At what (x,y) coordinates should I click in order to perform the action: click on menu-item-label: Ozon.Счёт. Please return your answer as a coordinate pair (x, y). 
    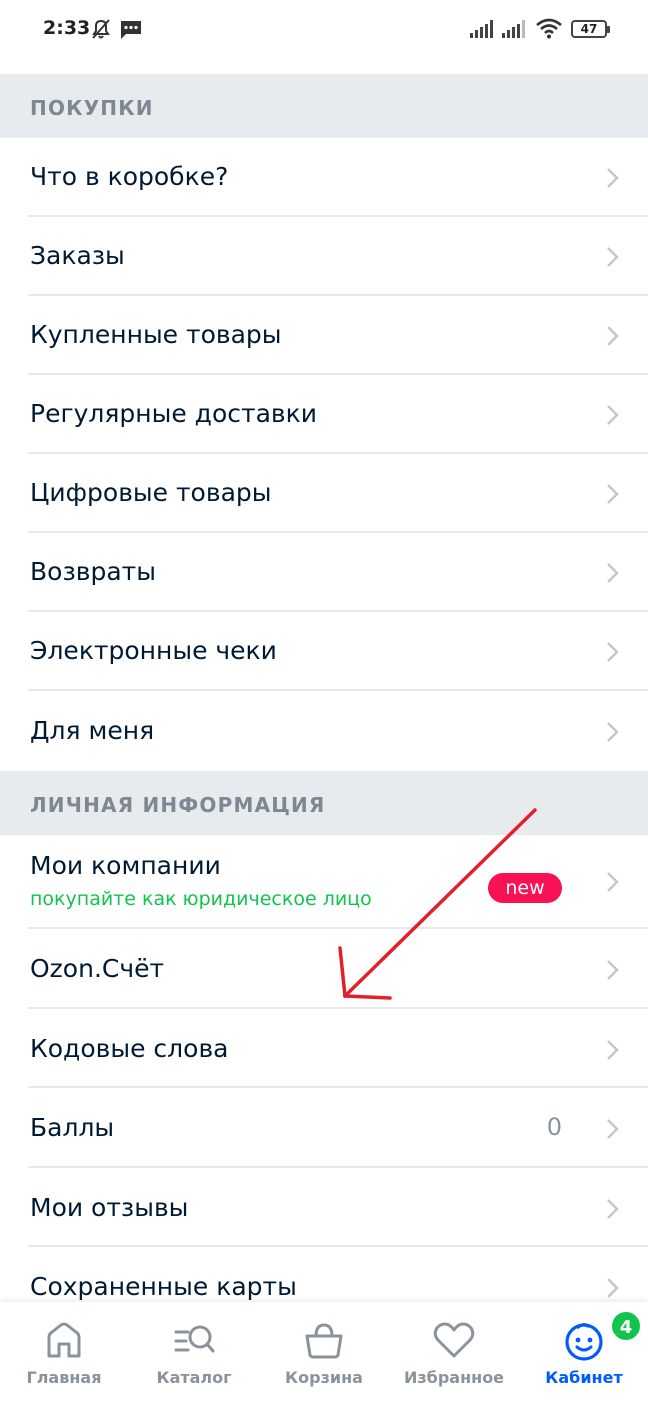
    Looking at the image, I should click on (97, 968).